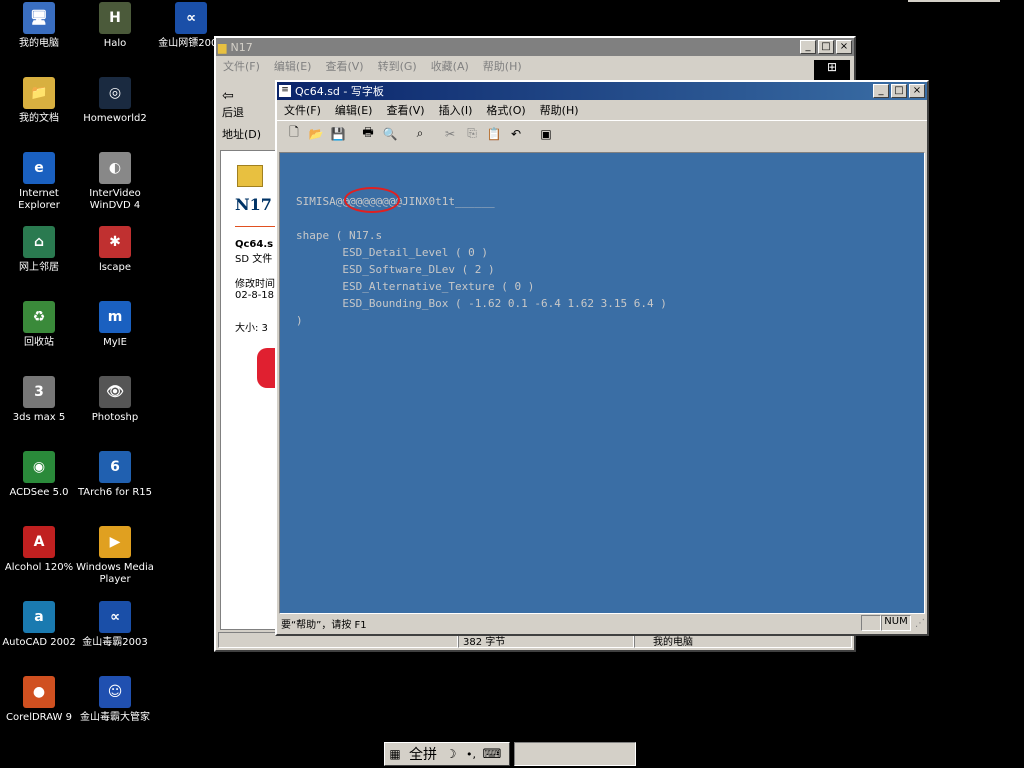 The width and height of the screenshot is (1024, 768). I want to click on desktop-icon: 3 3ds max 5, so click(39, 400).